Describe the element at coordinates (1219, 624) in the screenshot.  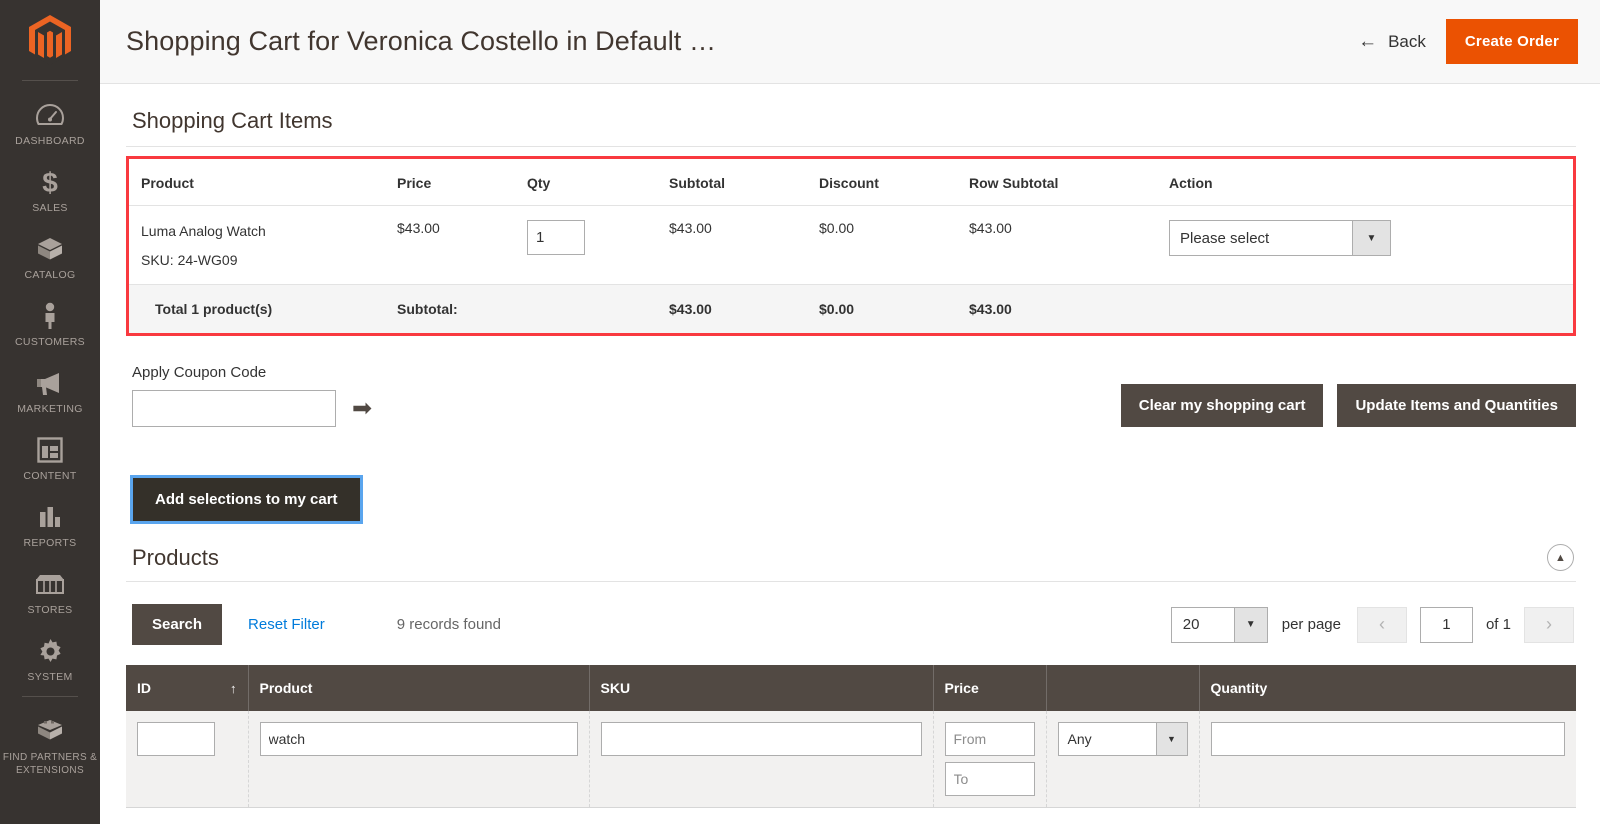
I see `per-page-select: 20 ▼` at that location.